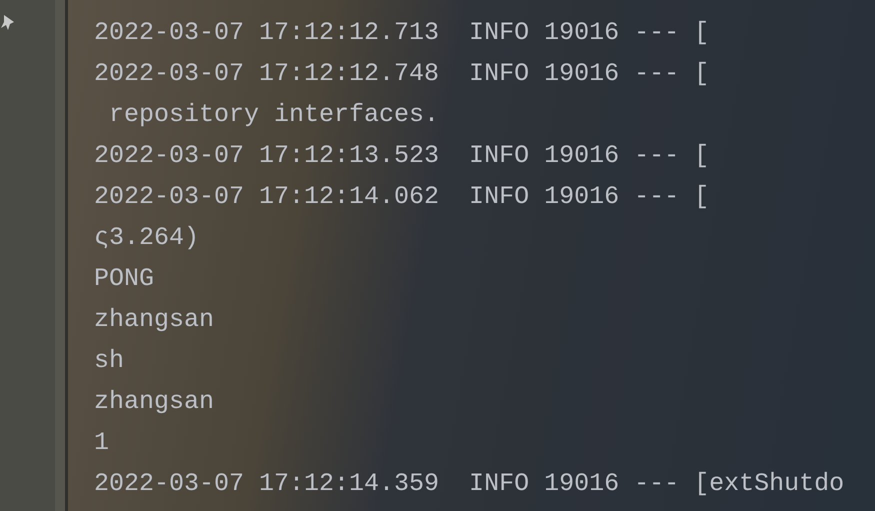 The image size is (875, 511). I want to click on console-line: 1, so click(102, 443).